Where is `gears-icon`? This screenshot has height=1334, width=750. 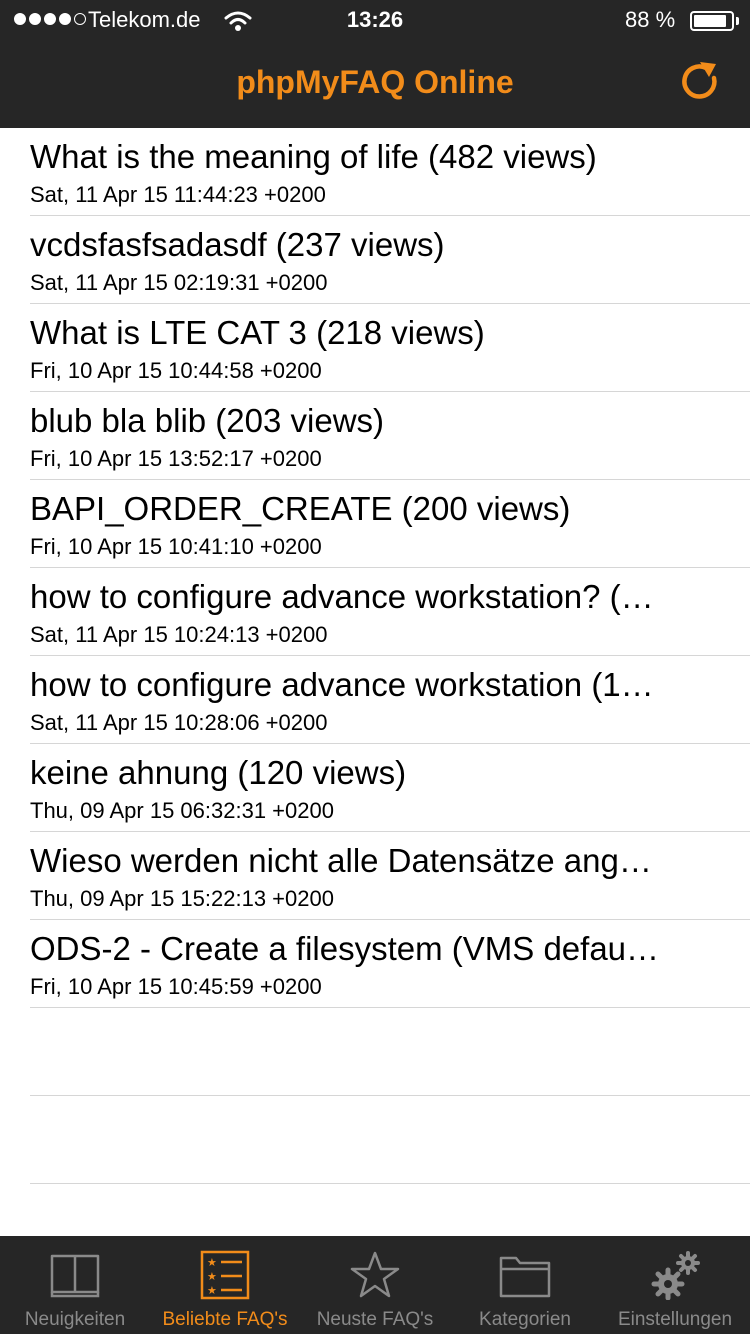
gears-icon is located at coordinates (675, 1275).